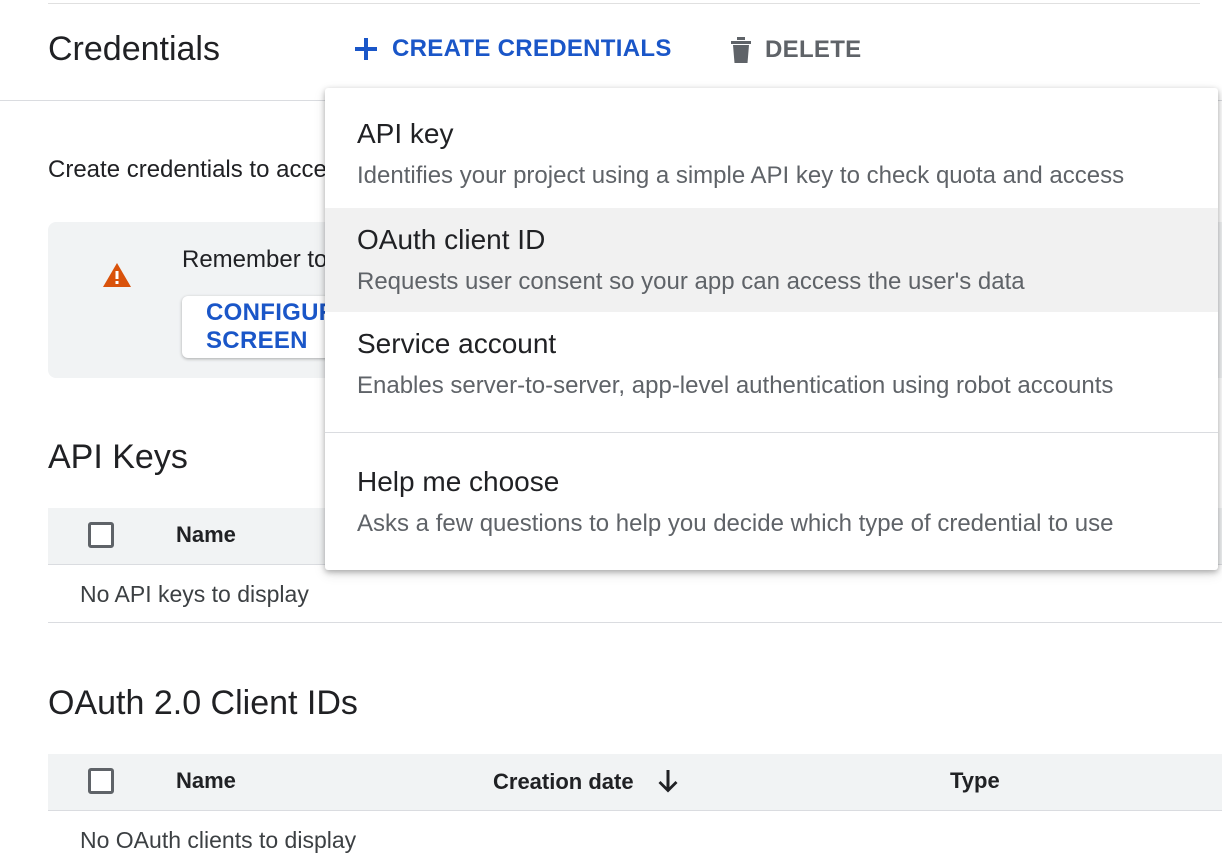 The width and height of the screenshot is (1222, 860). I want to click on menu-item-title: Service account, so click(457, 343).